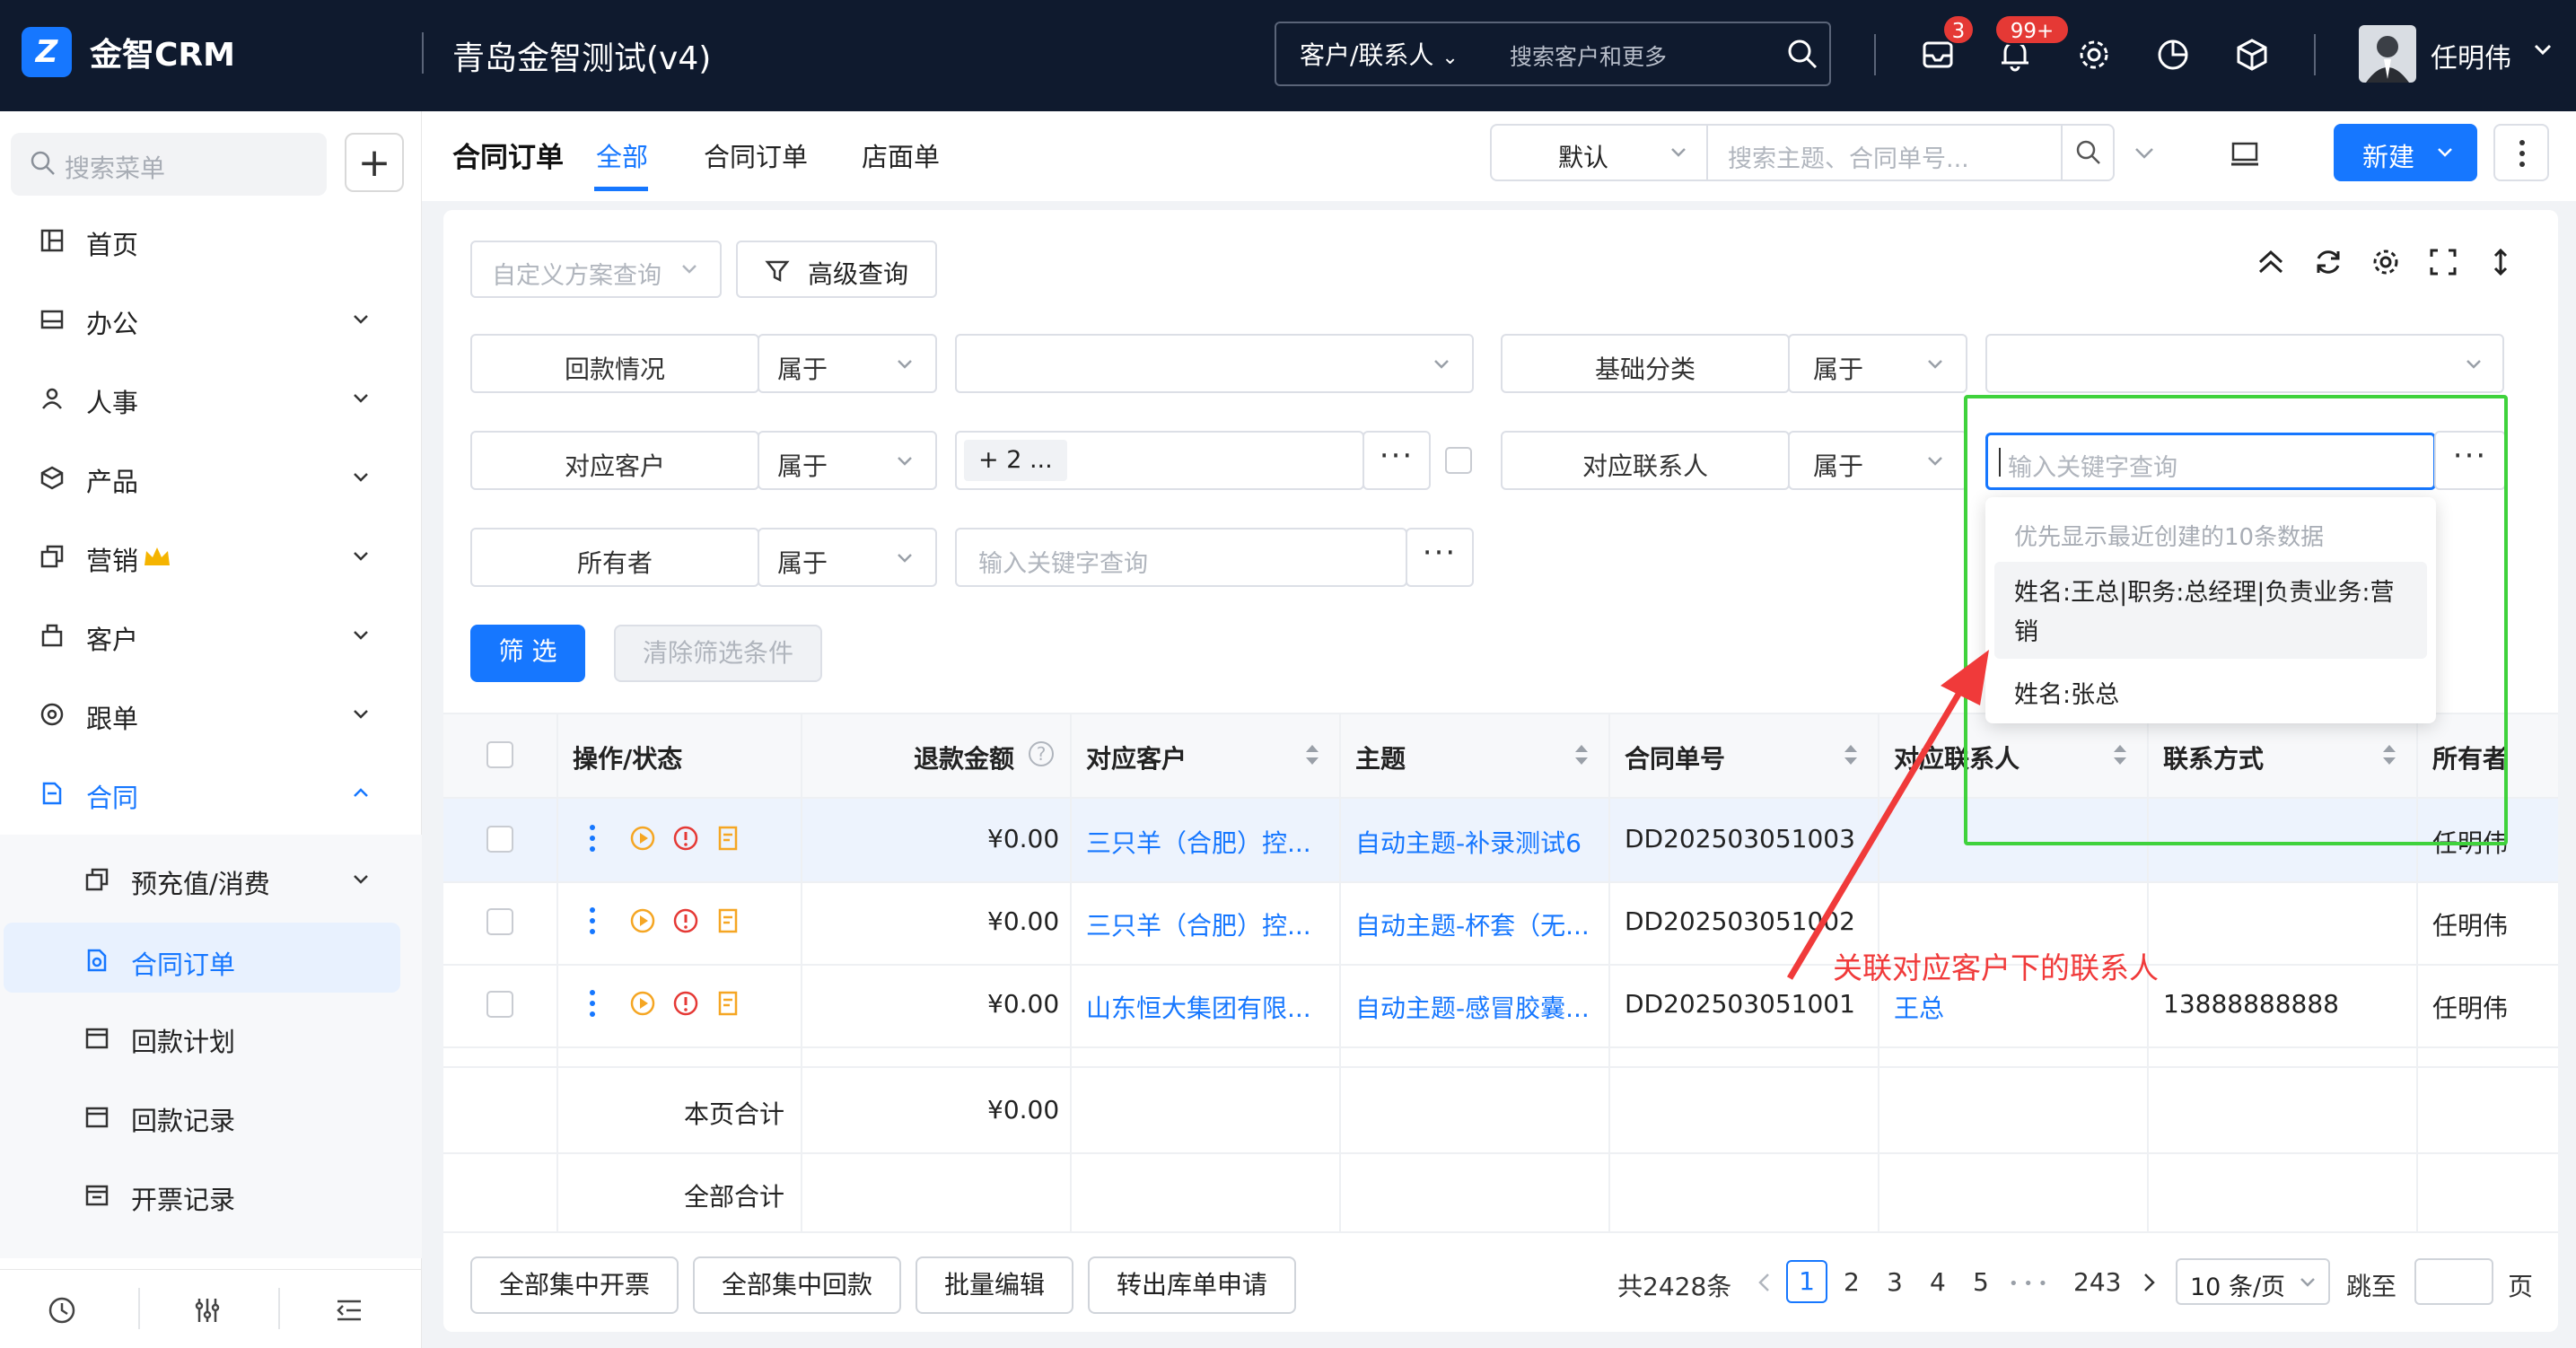 Image resolution: width=2576 pixels, height=1348 pixels. Describe the element at coordinates (1895, 1282) in the screenshot. I see `page-3: 3` at that location.